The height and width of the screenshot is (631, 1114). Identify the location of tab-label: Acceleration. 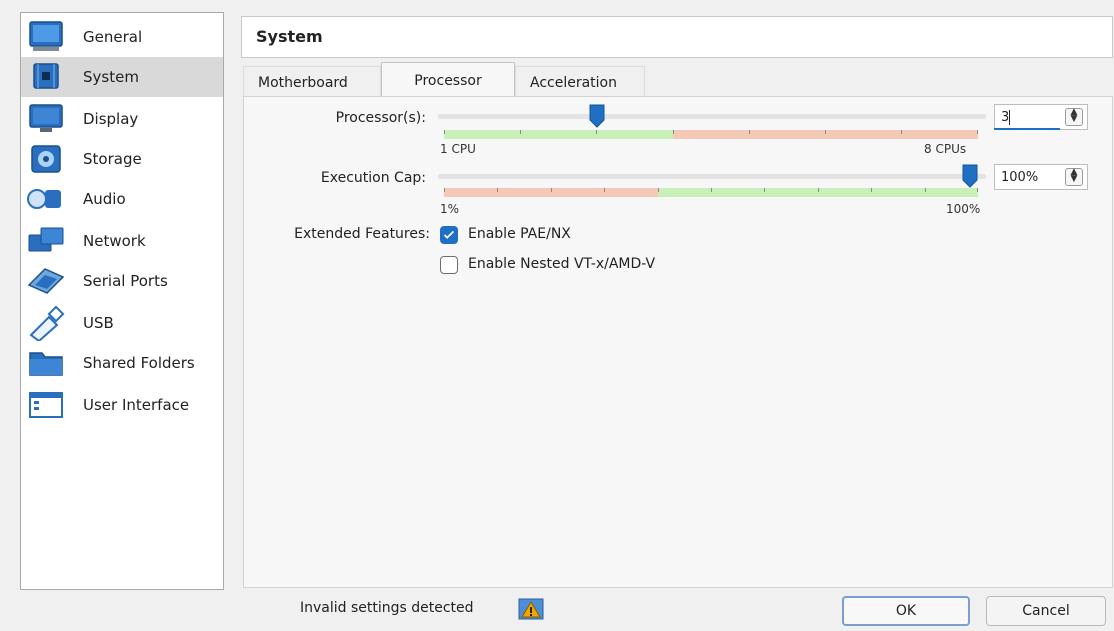
(573, 82).